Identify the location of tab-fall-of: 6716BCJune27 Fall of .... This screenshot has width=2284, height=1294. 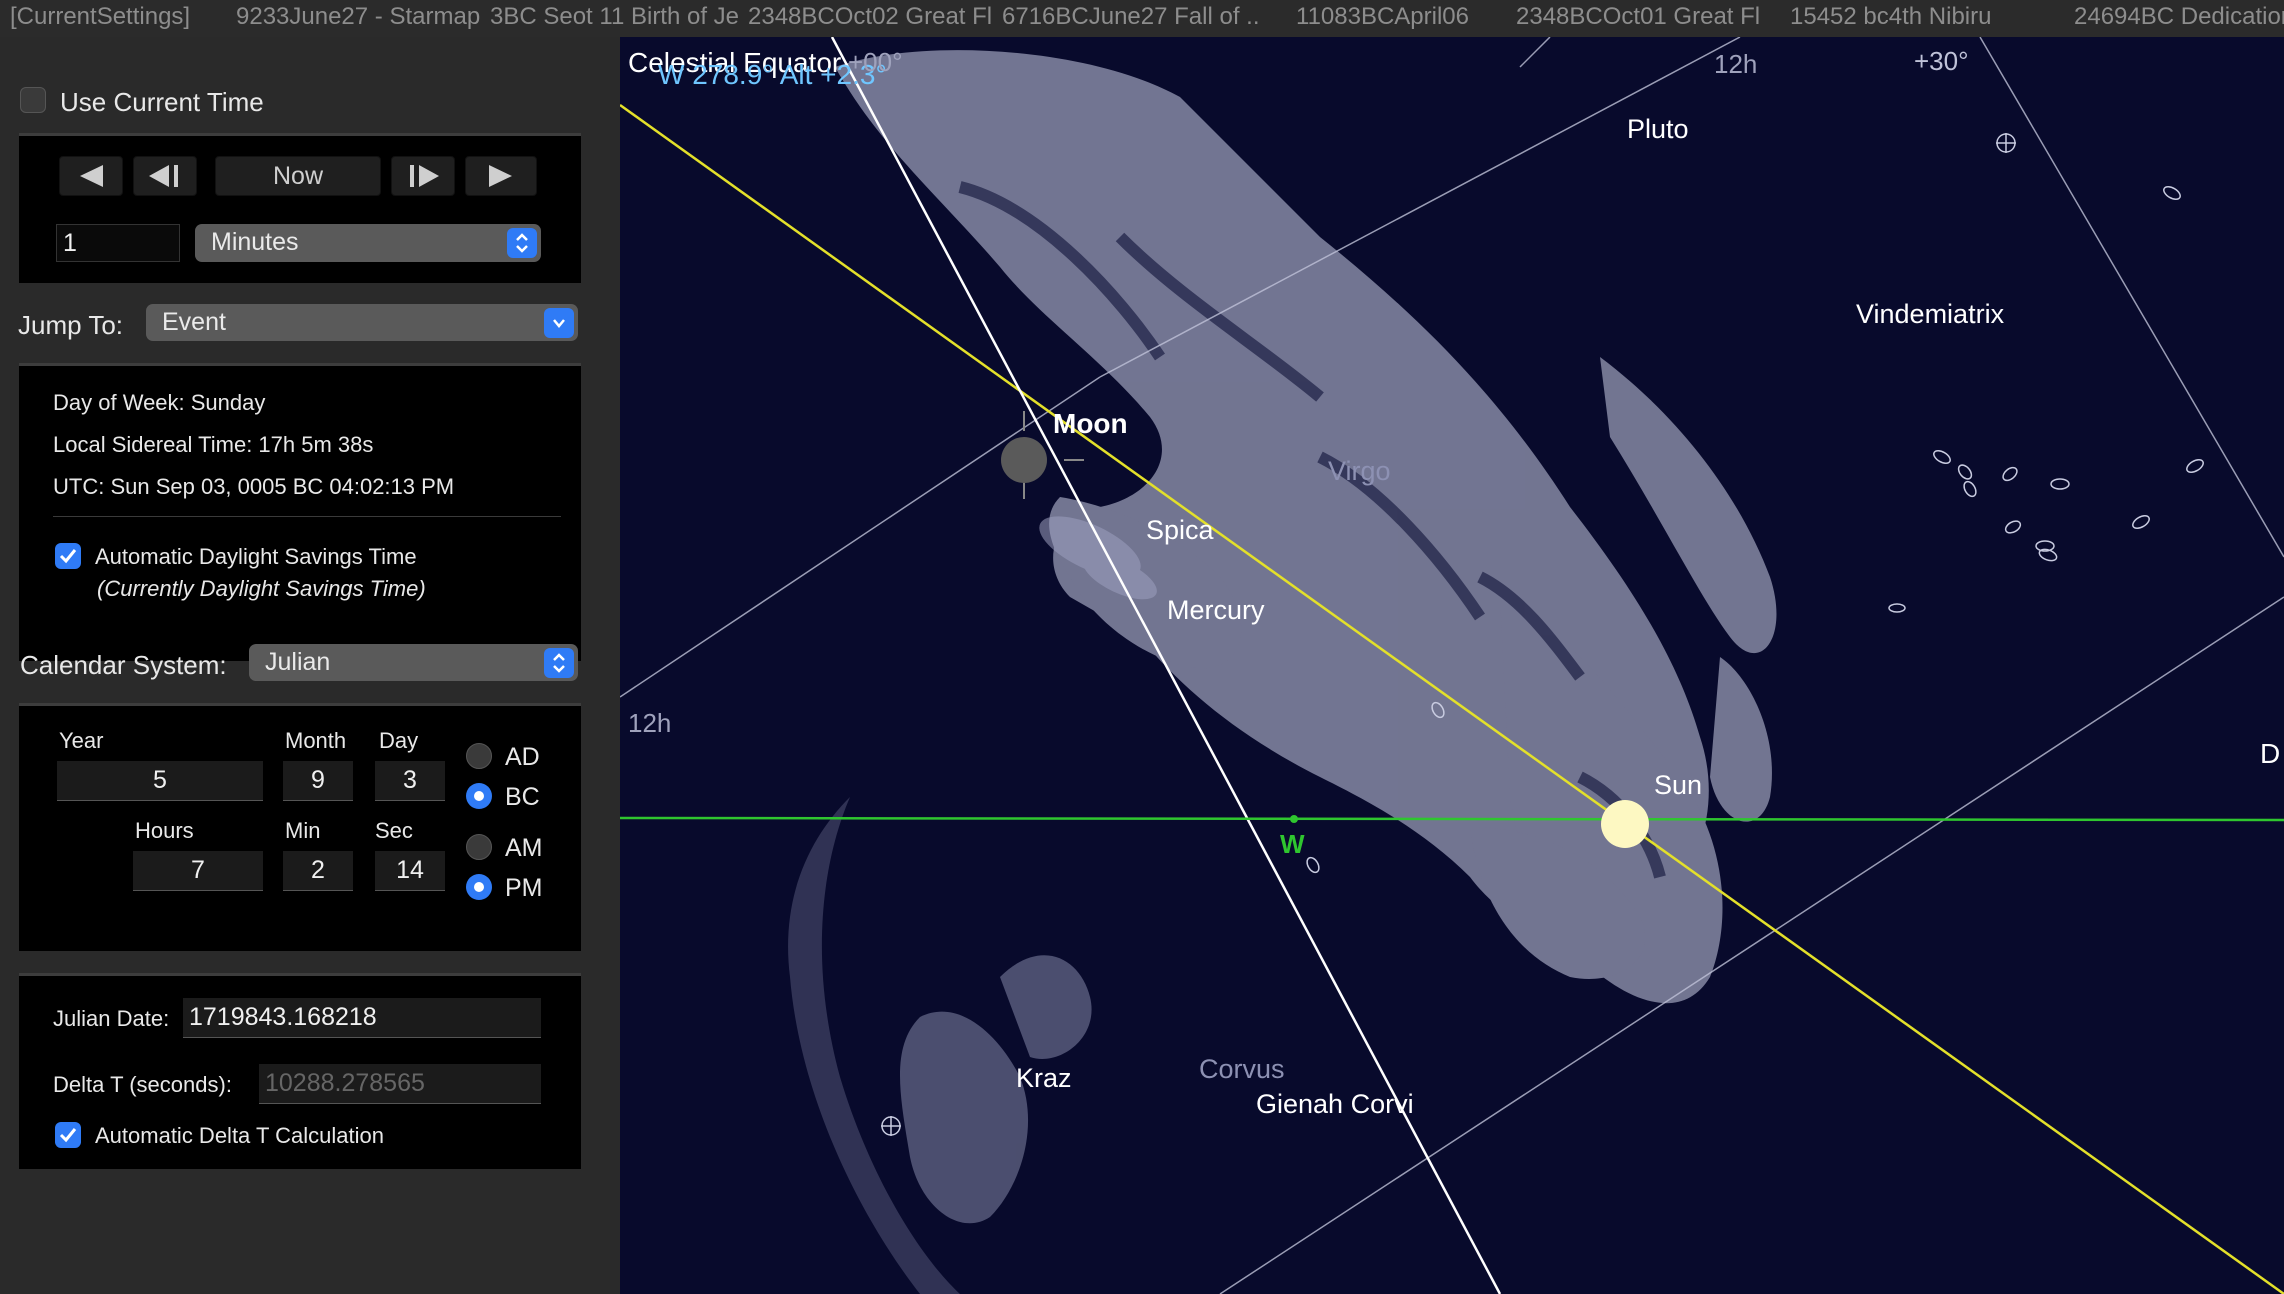
(1131, 18).